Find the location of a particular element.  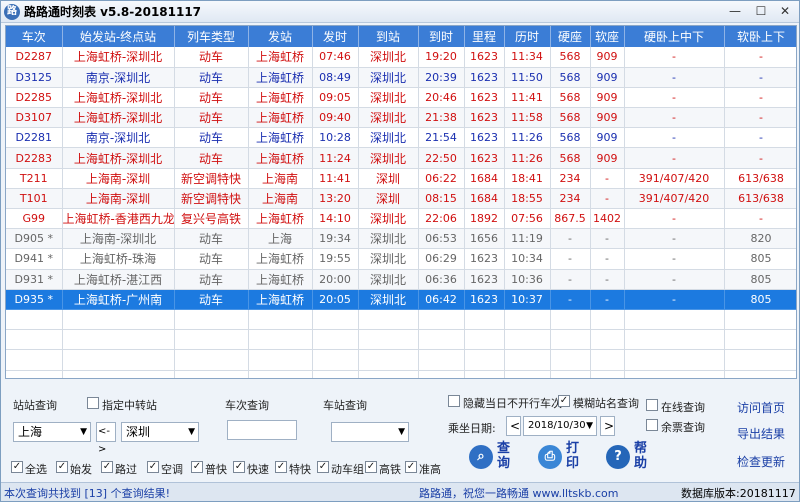

table-cell: 11:41 is located at coordinates (335, 178).